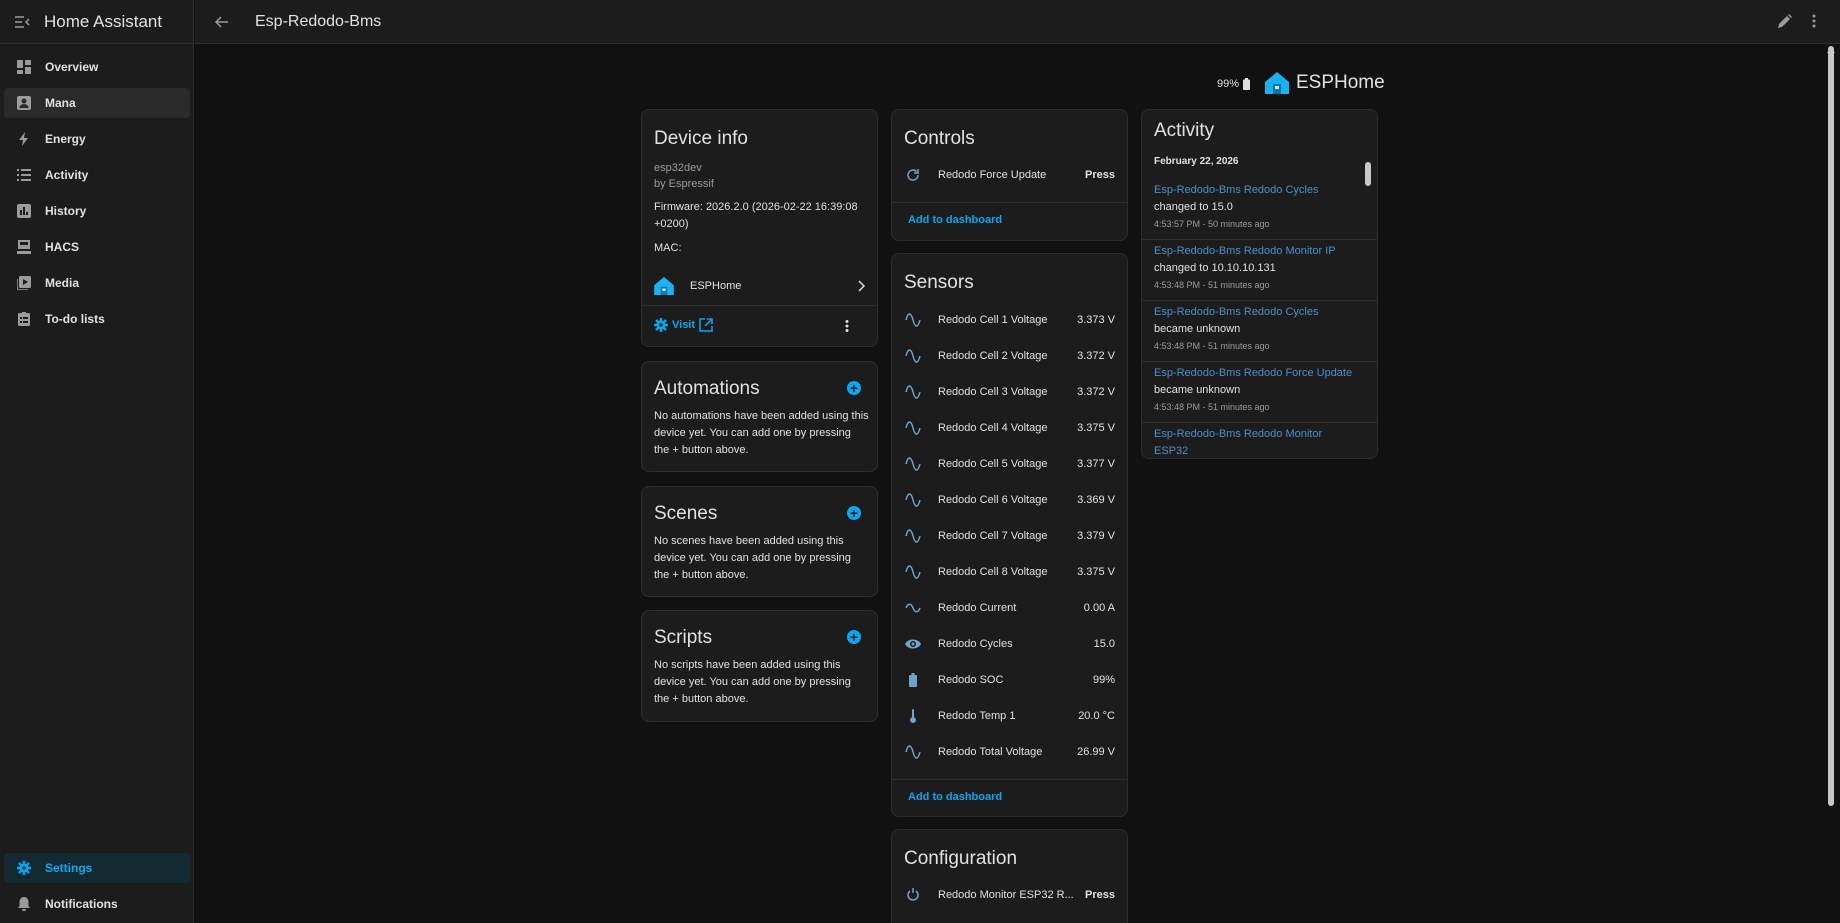 The width and height of the screenshot is (1840, 923). Describe the element at coordinates (1096, 320) in the screenshot. I see `sensor-value: 3.373 V` at that location.